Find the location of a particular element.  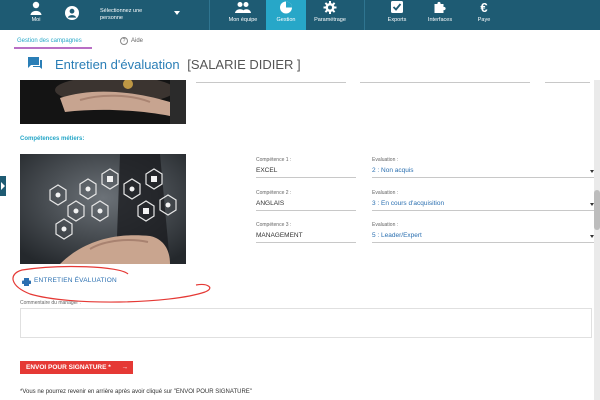

competence-2-label: Compétence 2 : is located at coordinates (274, 193).